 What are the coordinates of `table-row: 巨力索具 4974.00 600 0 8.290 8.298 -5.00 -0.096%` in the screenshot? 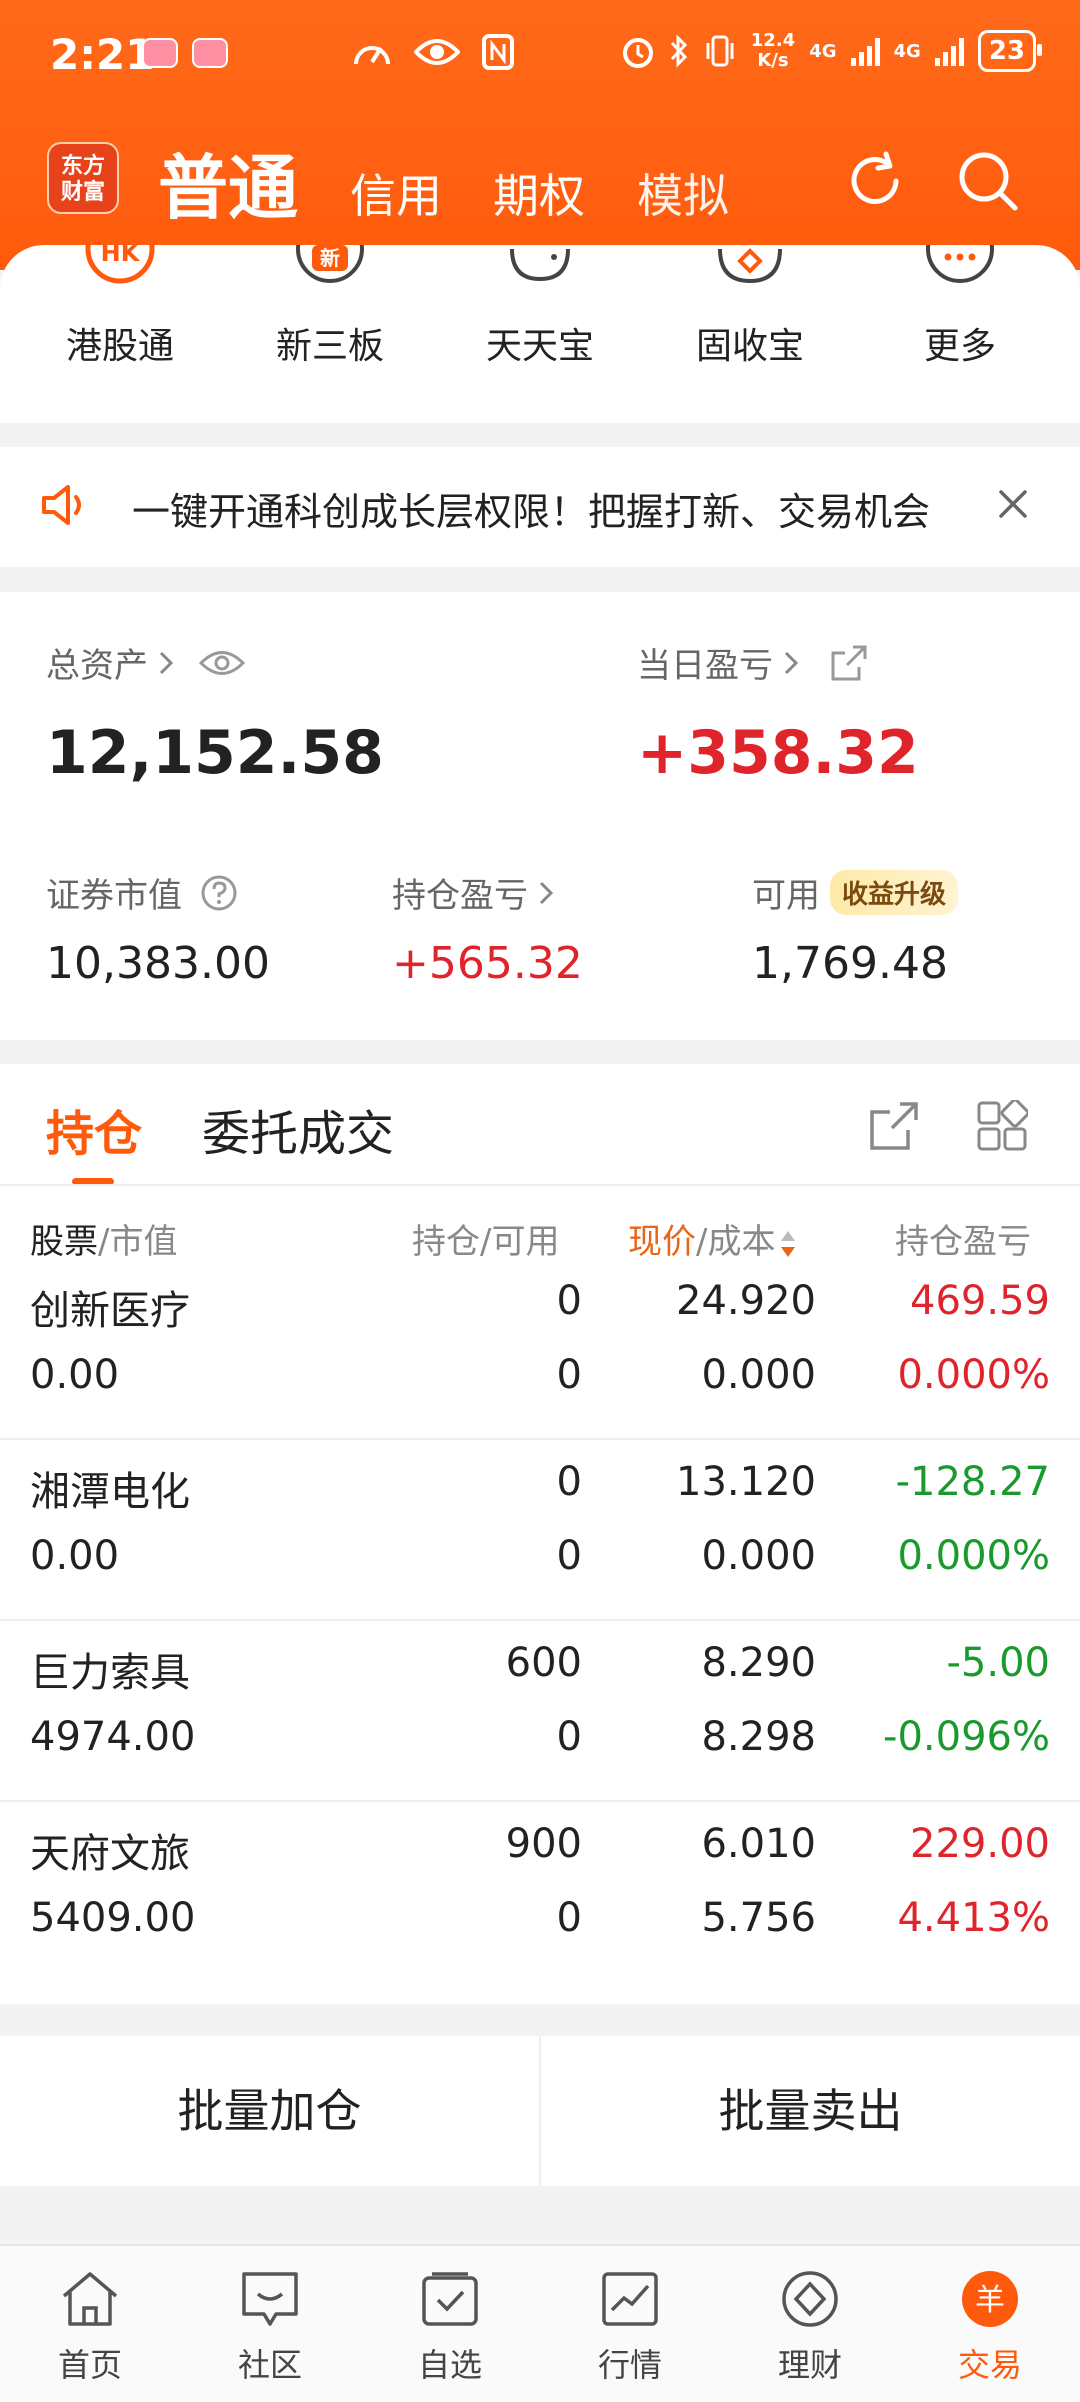 It's located at (540, 1712).